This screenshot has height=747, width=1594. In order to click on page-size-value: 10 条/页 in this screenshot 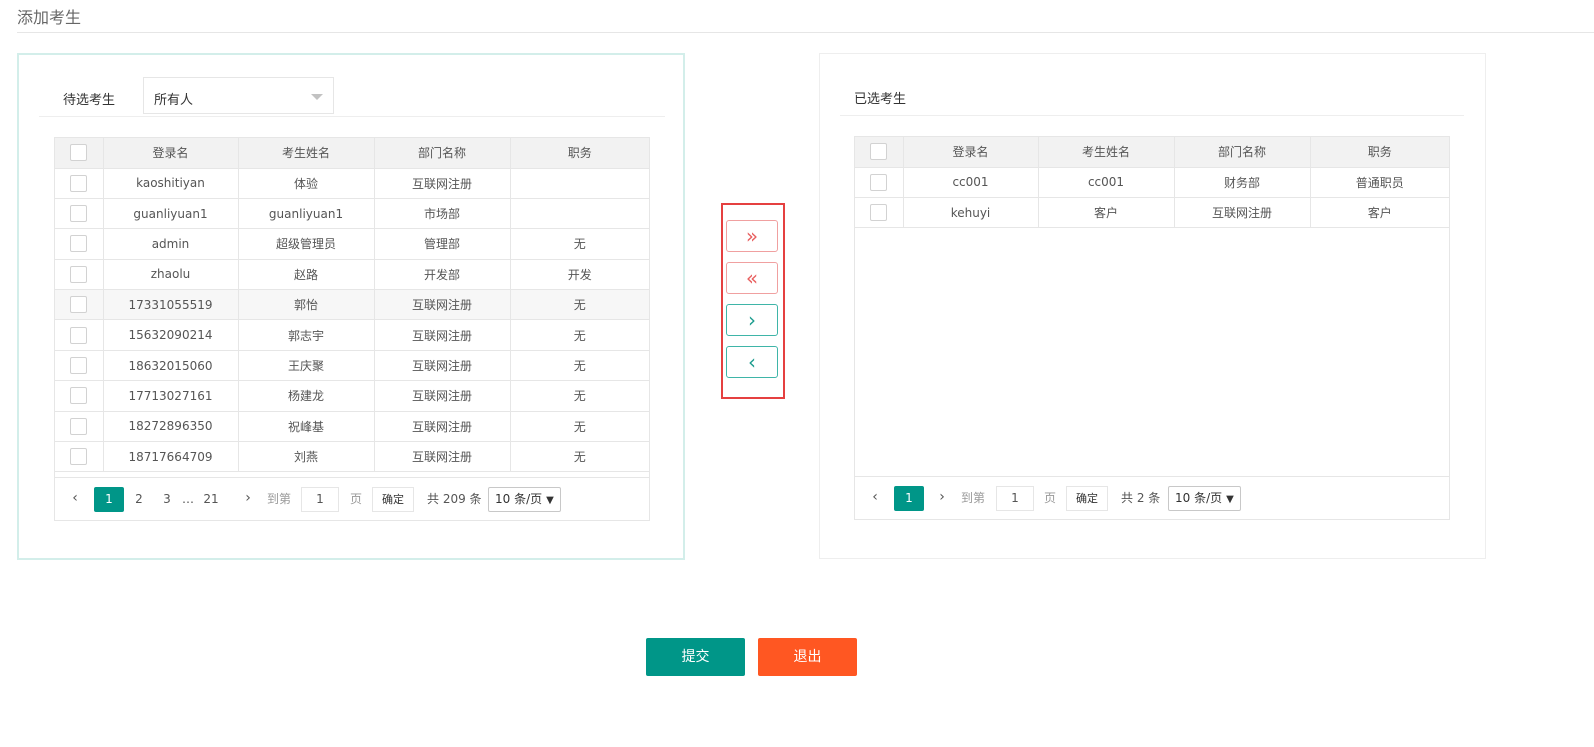, I will do `click(1199, 498)`.